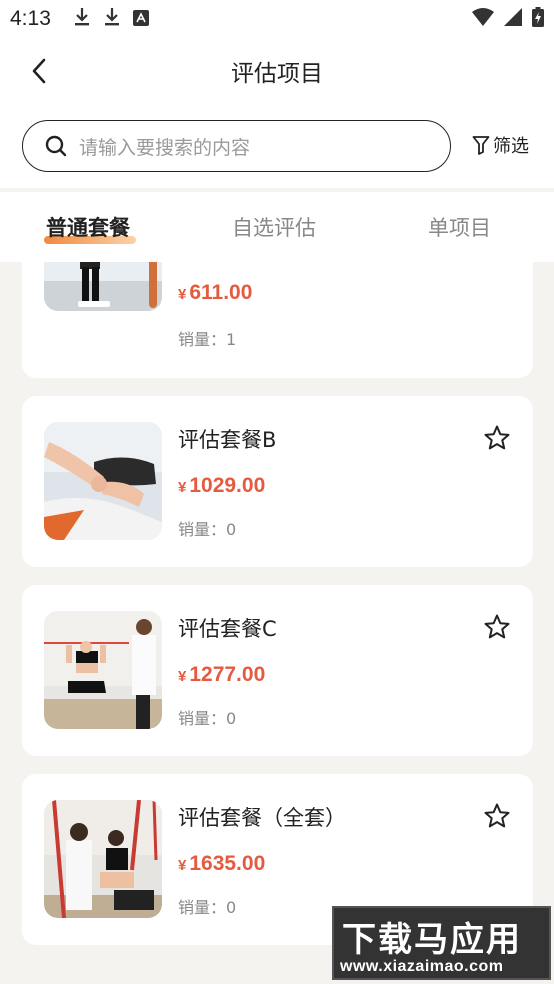 The image size is (554, 984). I want to click on package-name: 评估套餐C, so click(227, 629).